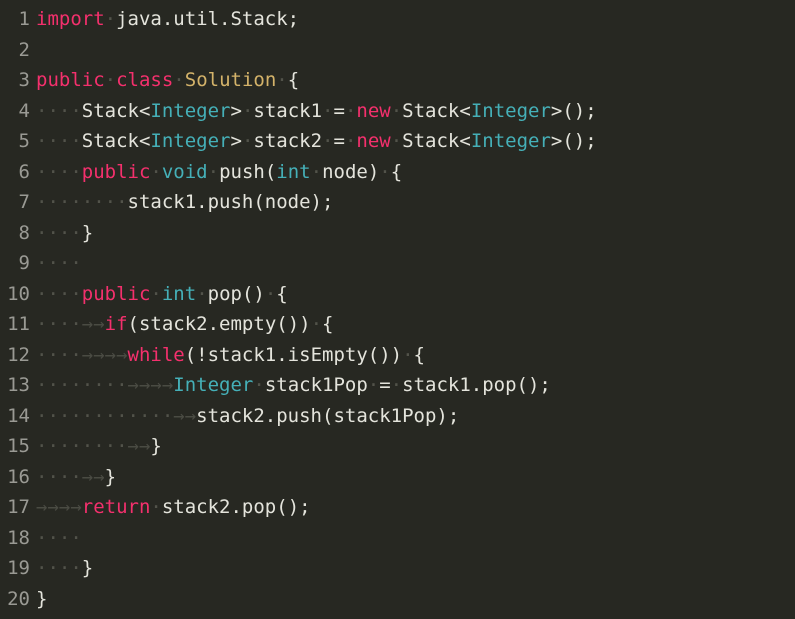 The height and width of the screenshot is (619, 795). Describe the element at coordinates (328, 415) in the screenshot. I see `token-plain: stack2.push(stack1Pop);` at that location.